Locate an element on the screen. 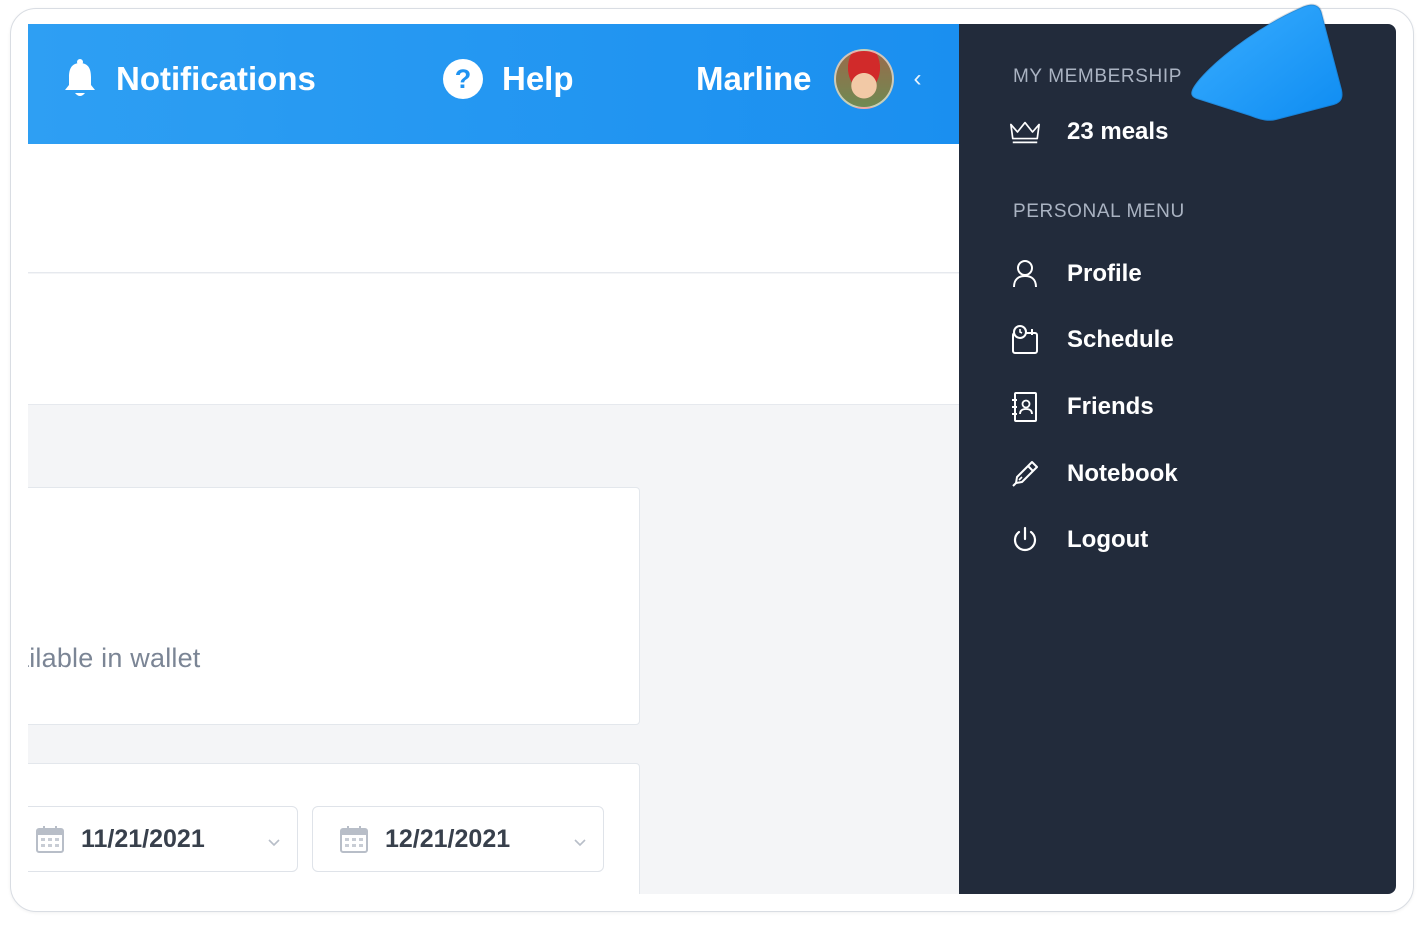 Image resolution: width=1424 pixels, height=926 pixels. sidebar-item-friends: Friends is located at coordinates (1081, 407).